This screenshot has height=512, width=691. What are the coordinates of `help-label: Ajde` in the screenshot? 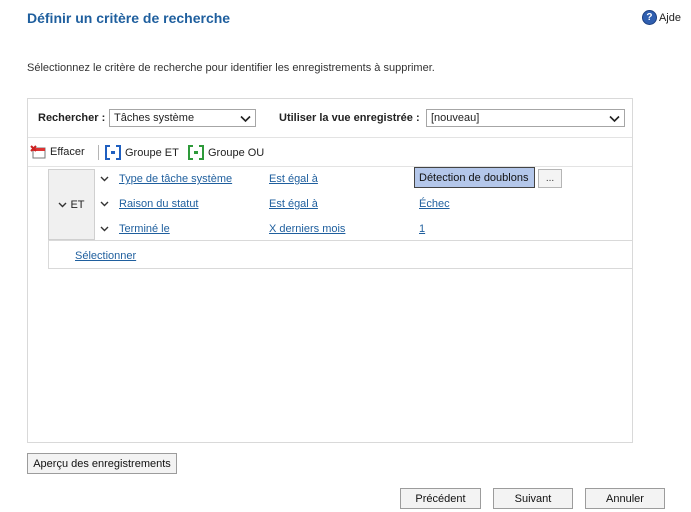 It's located at (669, 17).